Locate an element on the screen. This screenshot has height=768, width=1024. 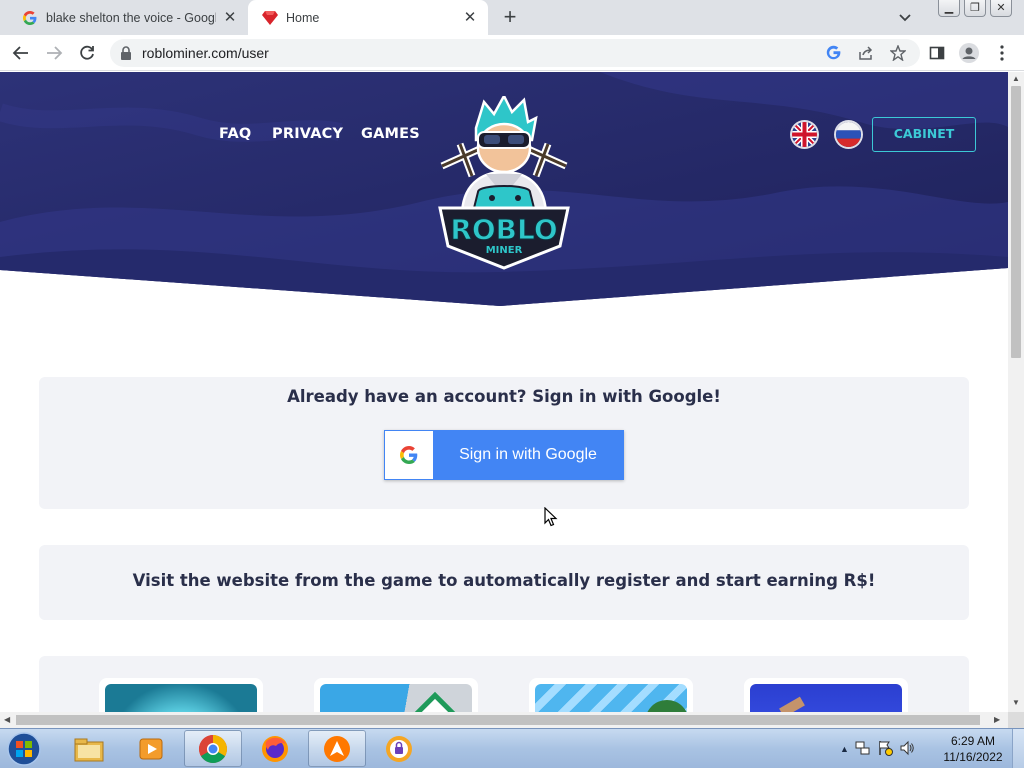
horizontal-scrollbar: ◀ ▶ is located at coordinates (504, 720).